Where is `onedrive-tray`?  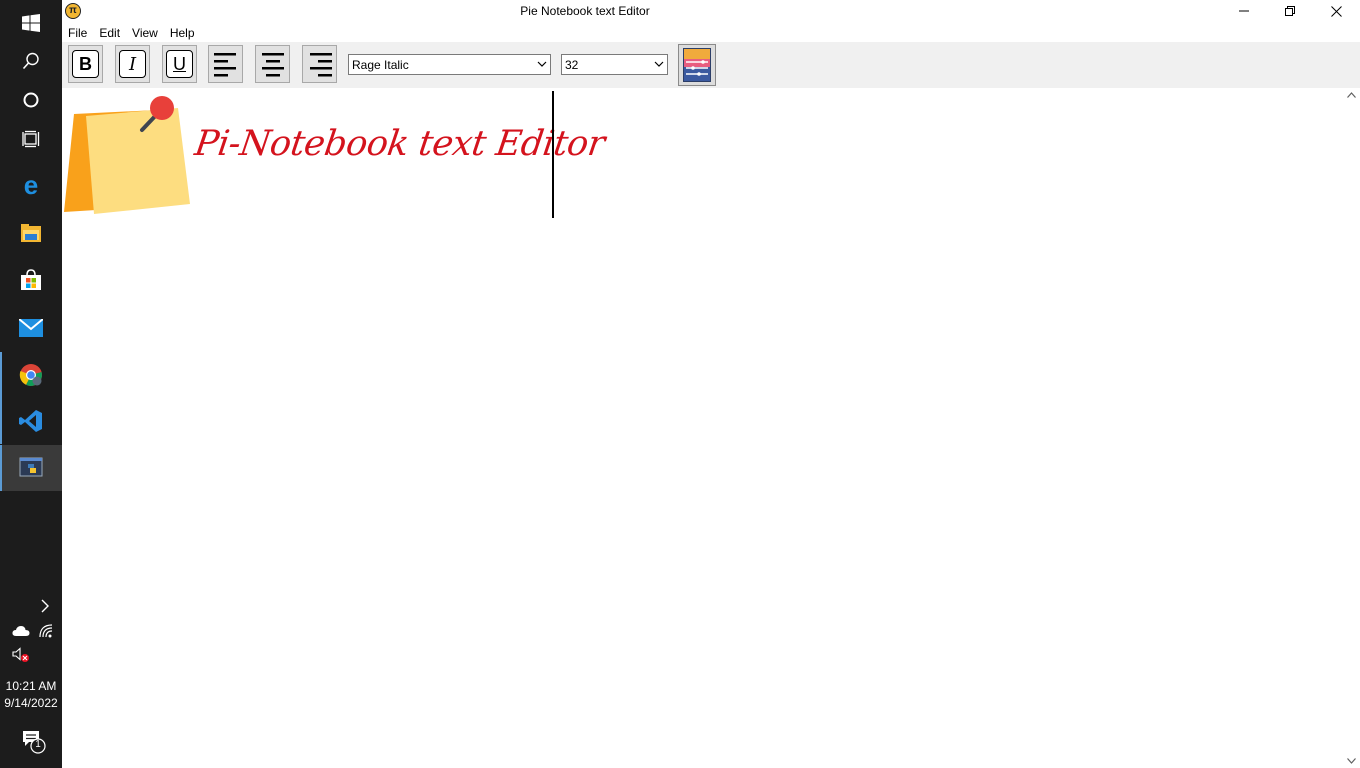
onedrive-tray is located at coordinates (21, 633).